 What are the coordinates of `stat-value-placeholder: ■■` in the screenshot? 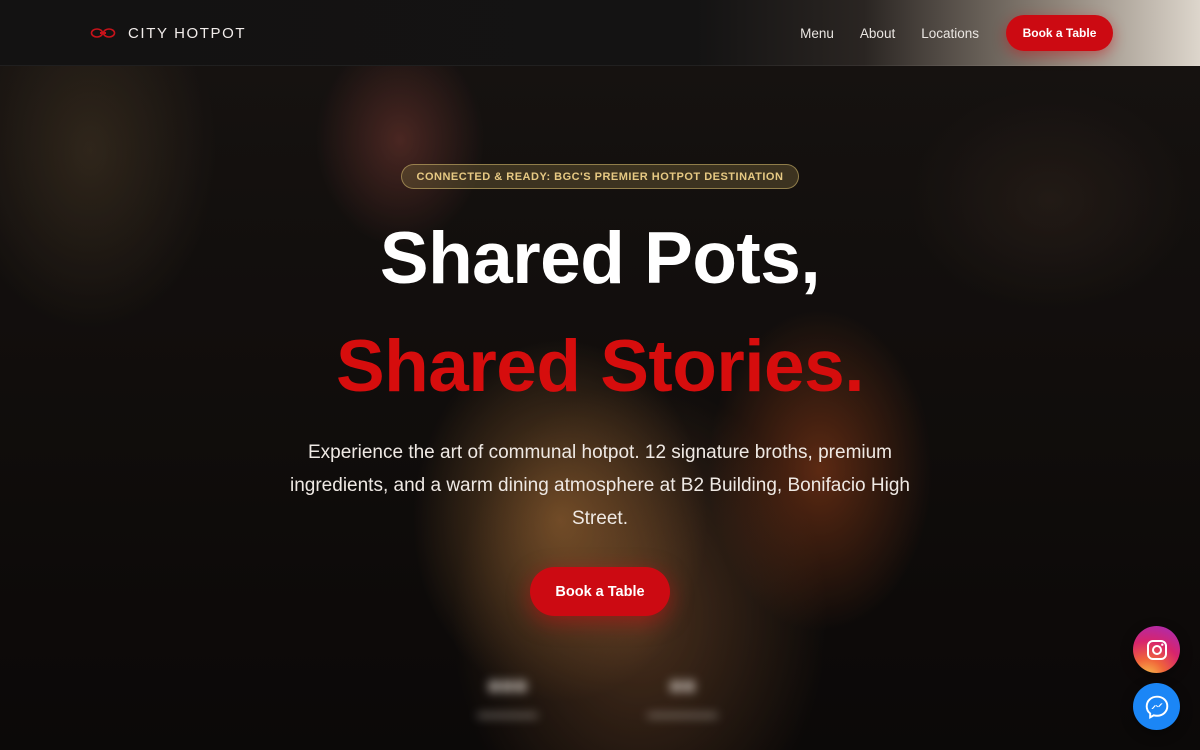 It's located at (682, 685).